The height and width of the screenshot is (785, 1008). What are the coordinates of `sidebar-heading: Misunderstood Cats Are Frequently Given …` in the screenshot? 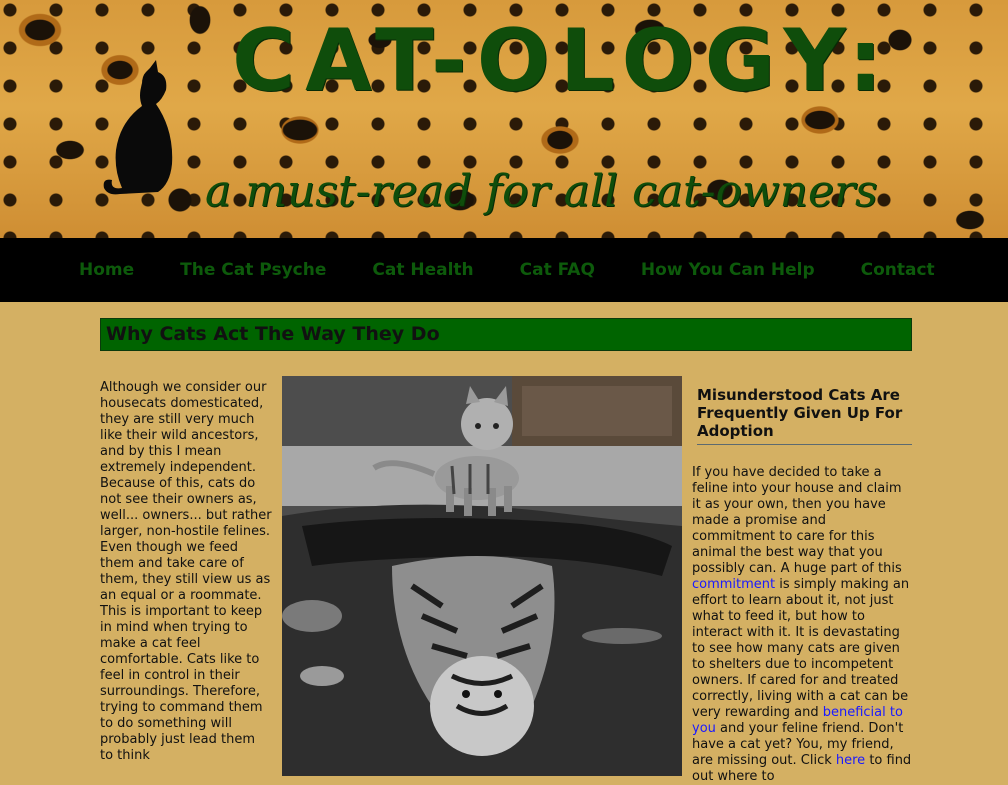 It's located at (804, 415).